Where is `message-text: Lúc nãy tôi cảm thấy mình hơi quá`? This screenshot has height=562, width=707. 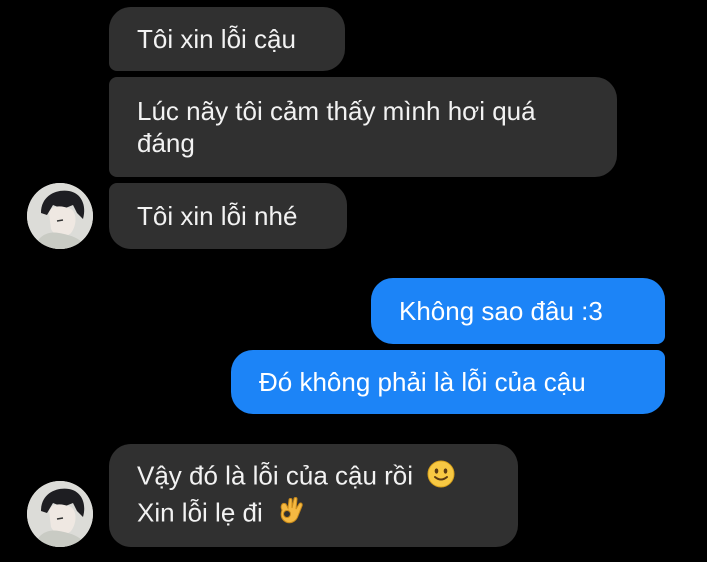 message-text: Lúc nãy tôi cảm thấy mình hơi quá is located at coordinates (336, 111).